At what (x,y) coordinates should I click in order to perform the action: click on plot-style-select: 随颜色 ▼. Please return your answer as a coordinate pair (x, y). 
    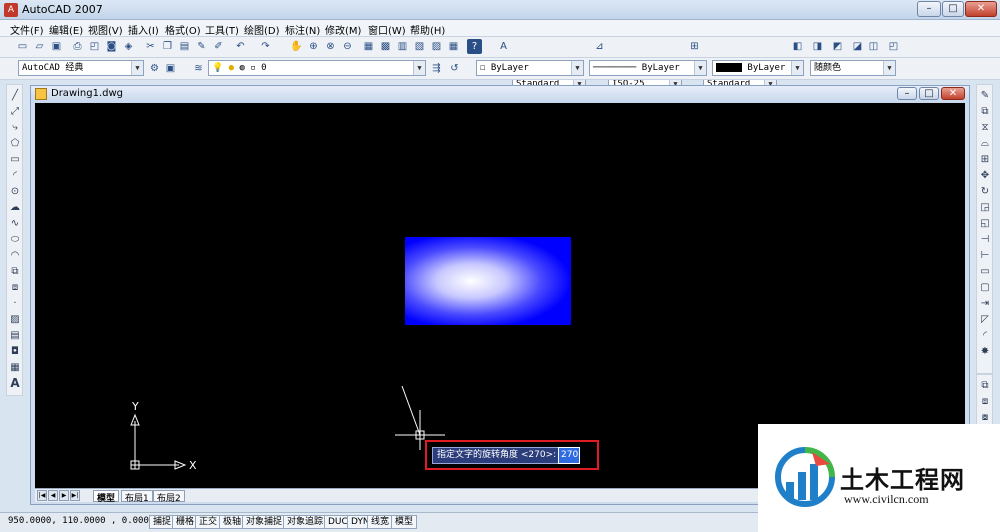
    Looking at the image, I should click on (853, 68).